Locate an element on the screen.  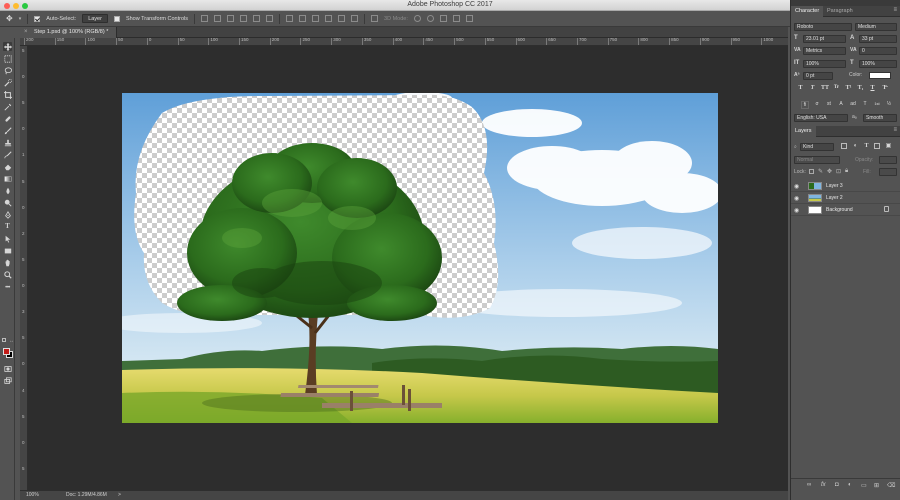
strikethrough-button: T̶ is located at coordinates (884, 89).